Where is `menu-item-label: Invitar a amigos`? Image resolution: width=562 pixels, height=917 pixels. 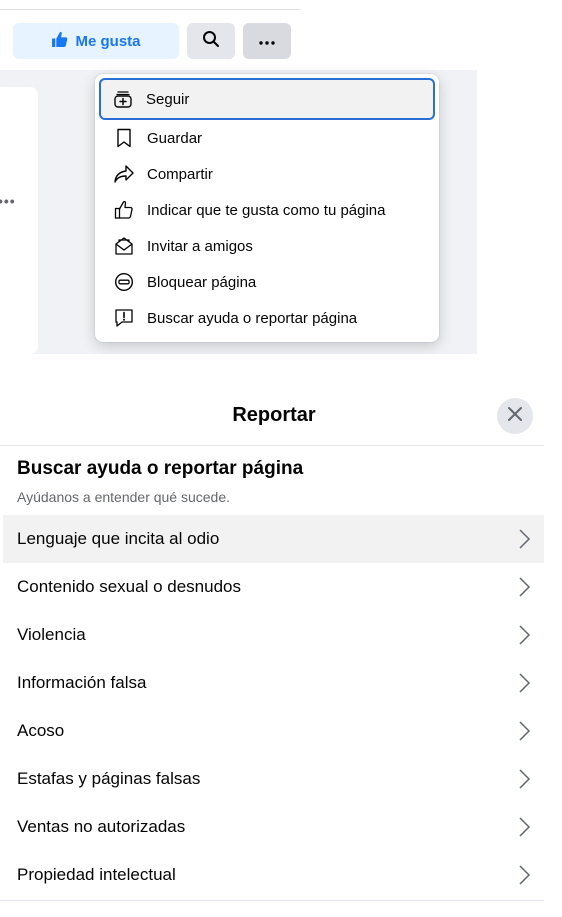
menu-item-label: Invitar a amigos is located at coordinates (200, 246).